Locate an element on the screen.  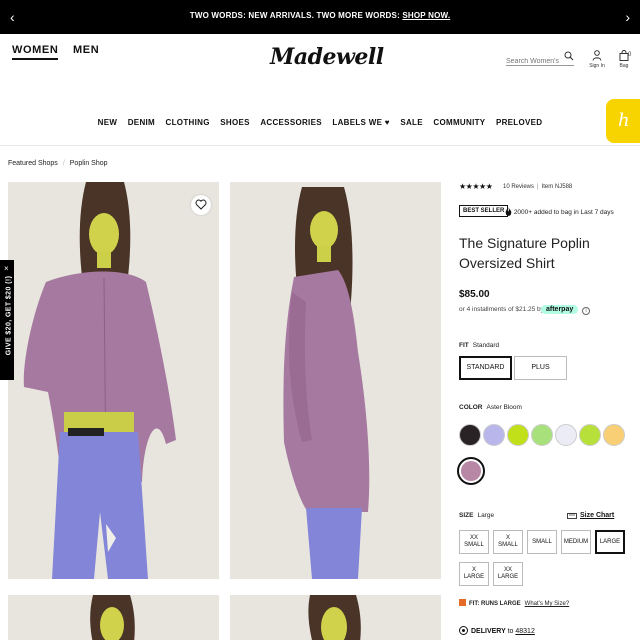
promo-text: TWO WORDS: NEW ARRIVALS. TWO MORE WORDS: is located at coordinates (296, 15).